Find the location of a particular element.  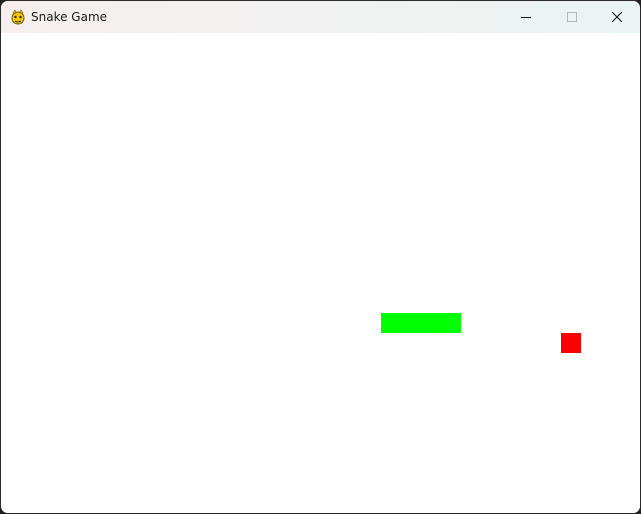

minimize-button is located at coordinates (526, 17).